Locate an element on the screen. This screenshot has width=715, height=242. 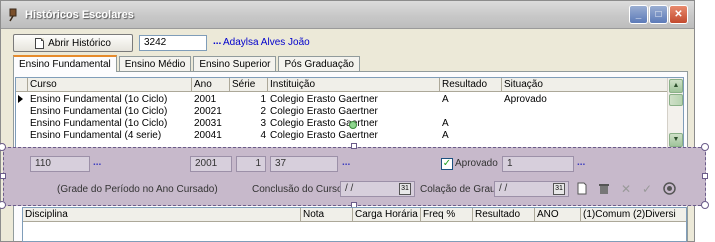
cell-curso: Ensino Fundamental (4 serie) is located at coordinates (96, 135).